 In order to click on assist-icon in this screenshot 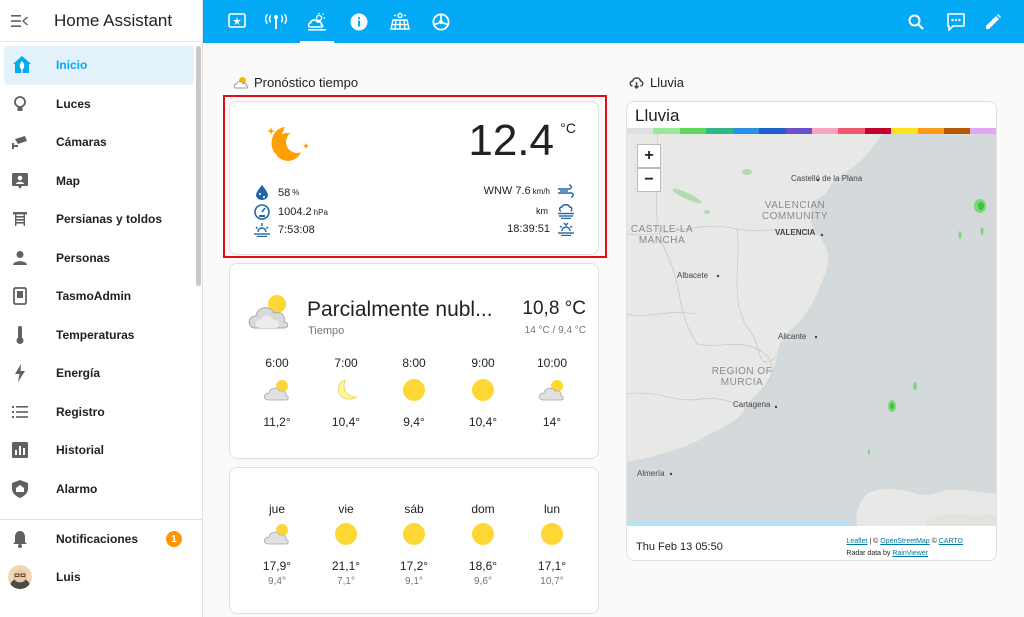, I will do `click(956, 21)`.